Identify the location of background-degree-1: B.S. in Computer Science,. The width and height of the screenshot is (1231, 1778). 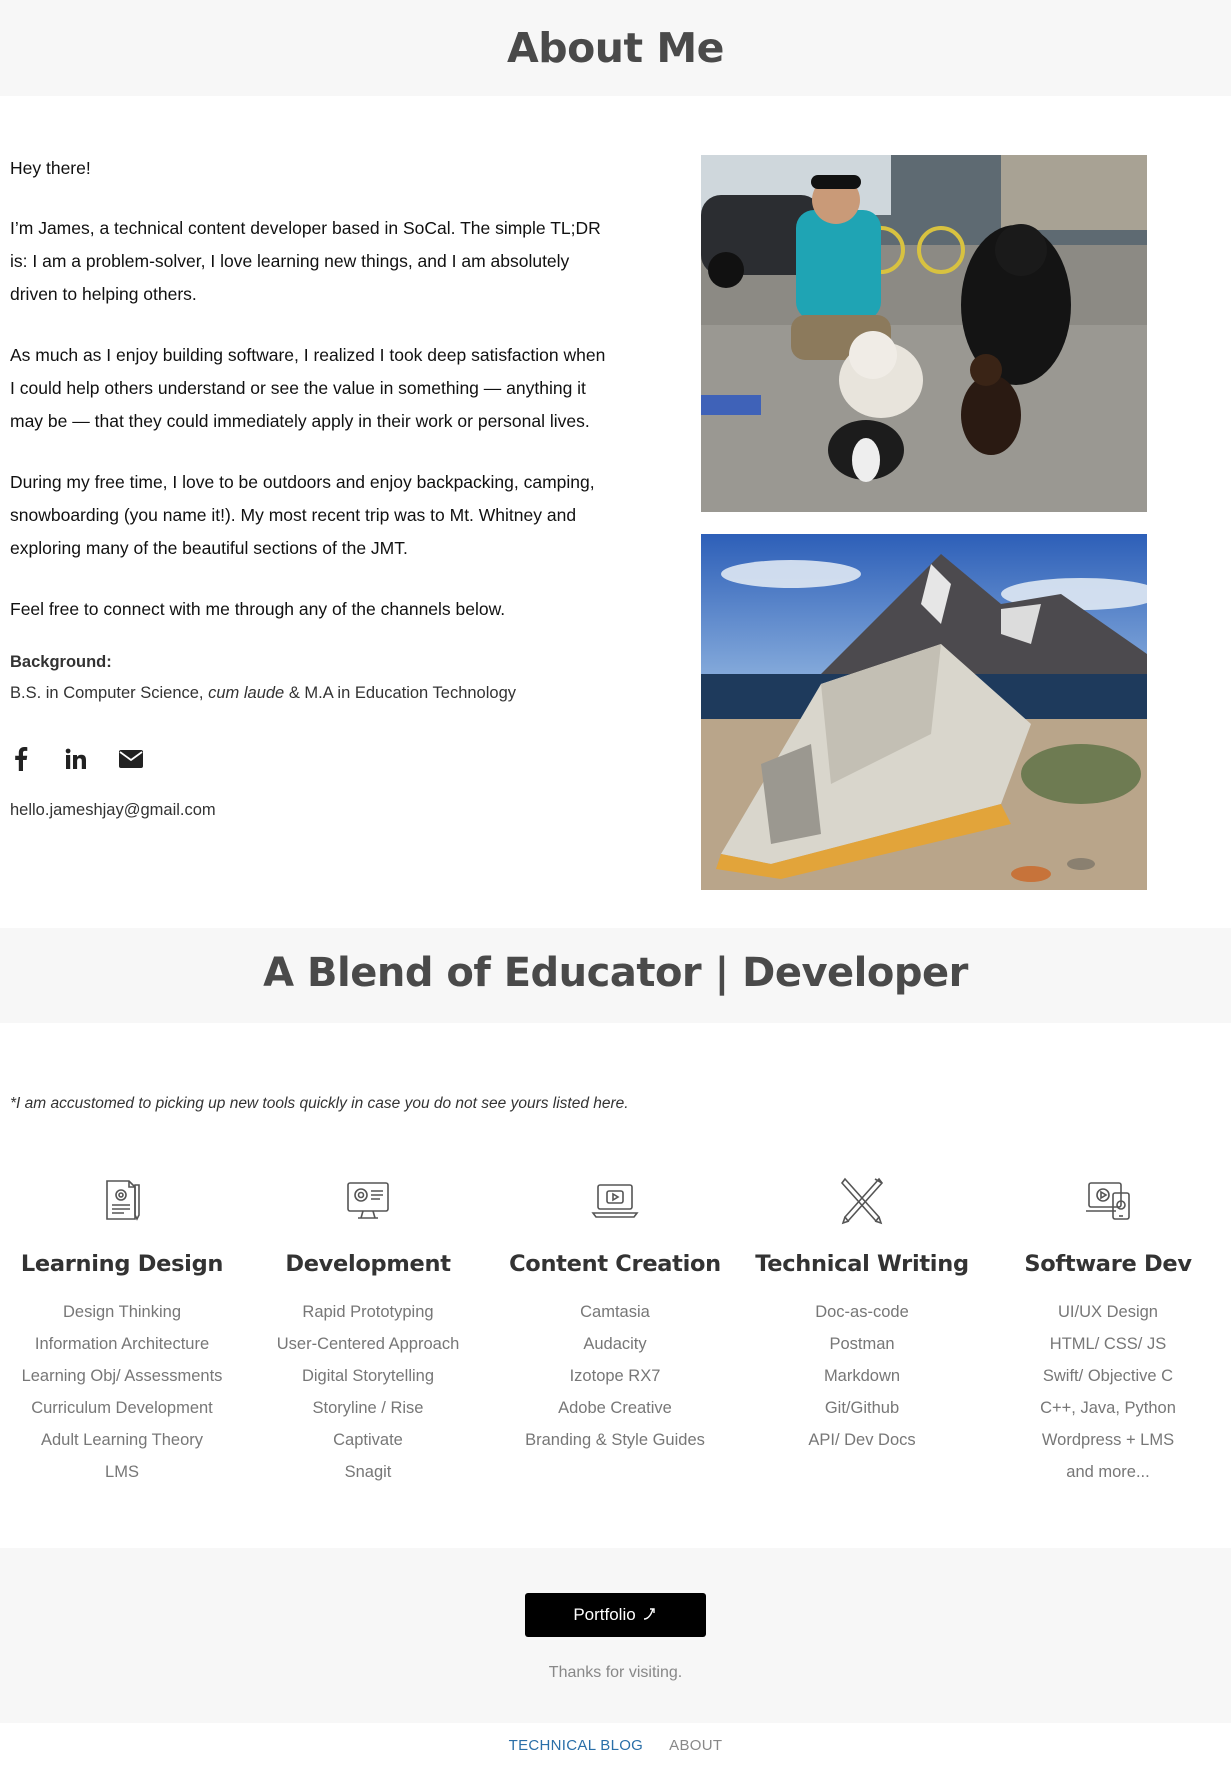
(109, 693).